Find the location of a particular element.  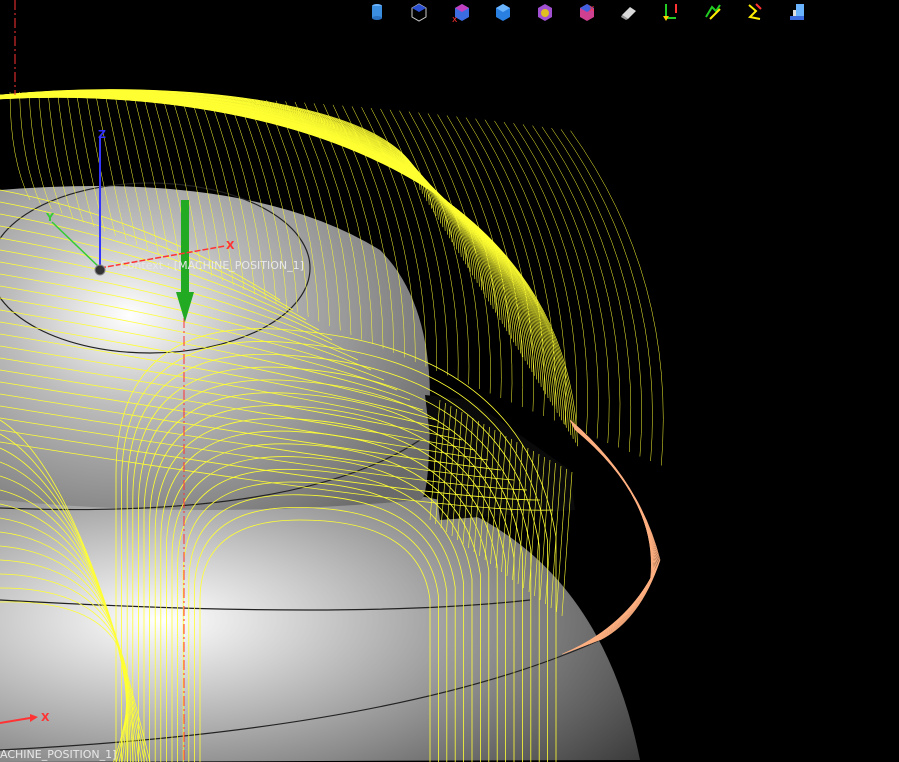

axis-x-label: X is located at coordinates (230, 245).